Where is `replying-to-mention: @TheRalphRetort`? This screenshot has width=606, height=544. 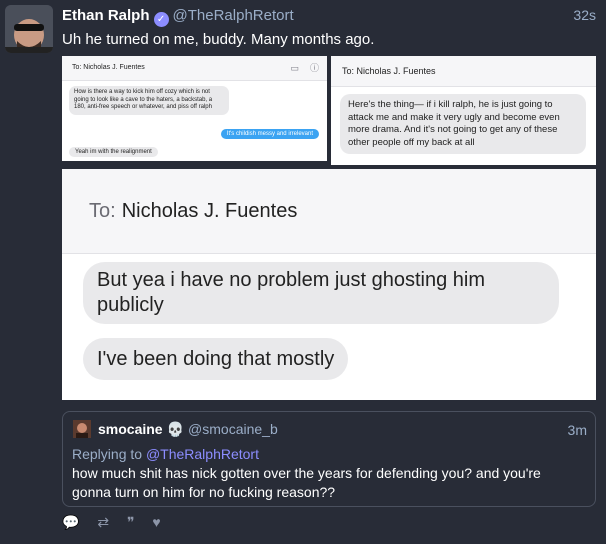 replying-to-mention: @TheRalphRetort is located at coordinates (202, 454).